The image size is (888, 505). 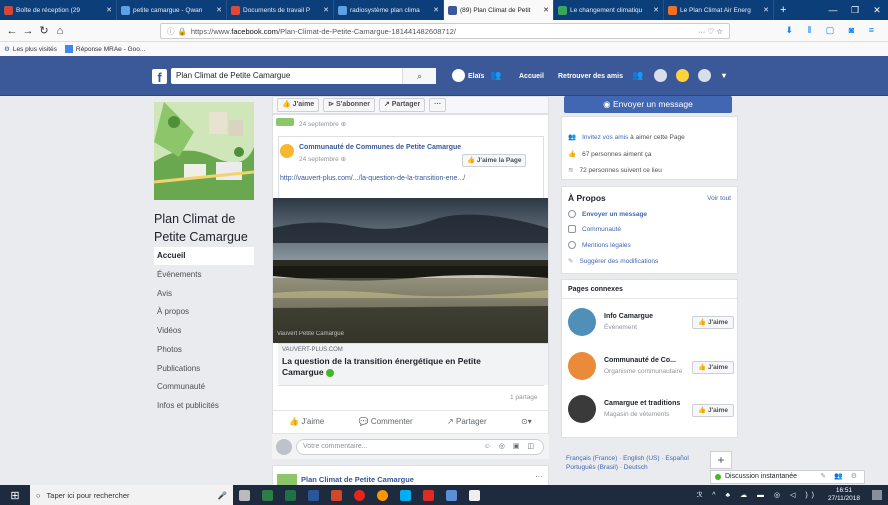 What do you see at coordinates (467, 421) in the screenshot?
I see `share-post-button: ↗ Partager` at bounding box center [467, 421].